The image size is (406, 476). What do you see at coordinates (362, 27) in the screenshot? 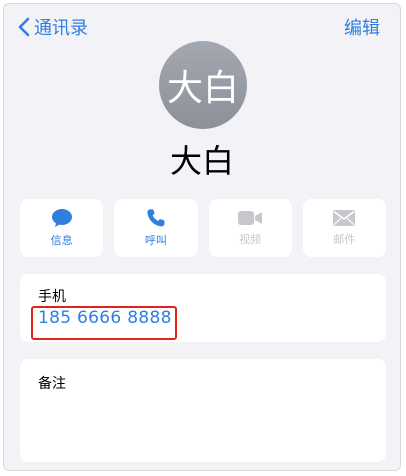
I see `edit-button: 编辑` at bounding box center [362, 27].